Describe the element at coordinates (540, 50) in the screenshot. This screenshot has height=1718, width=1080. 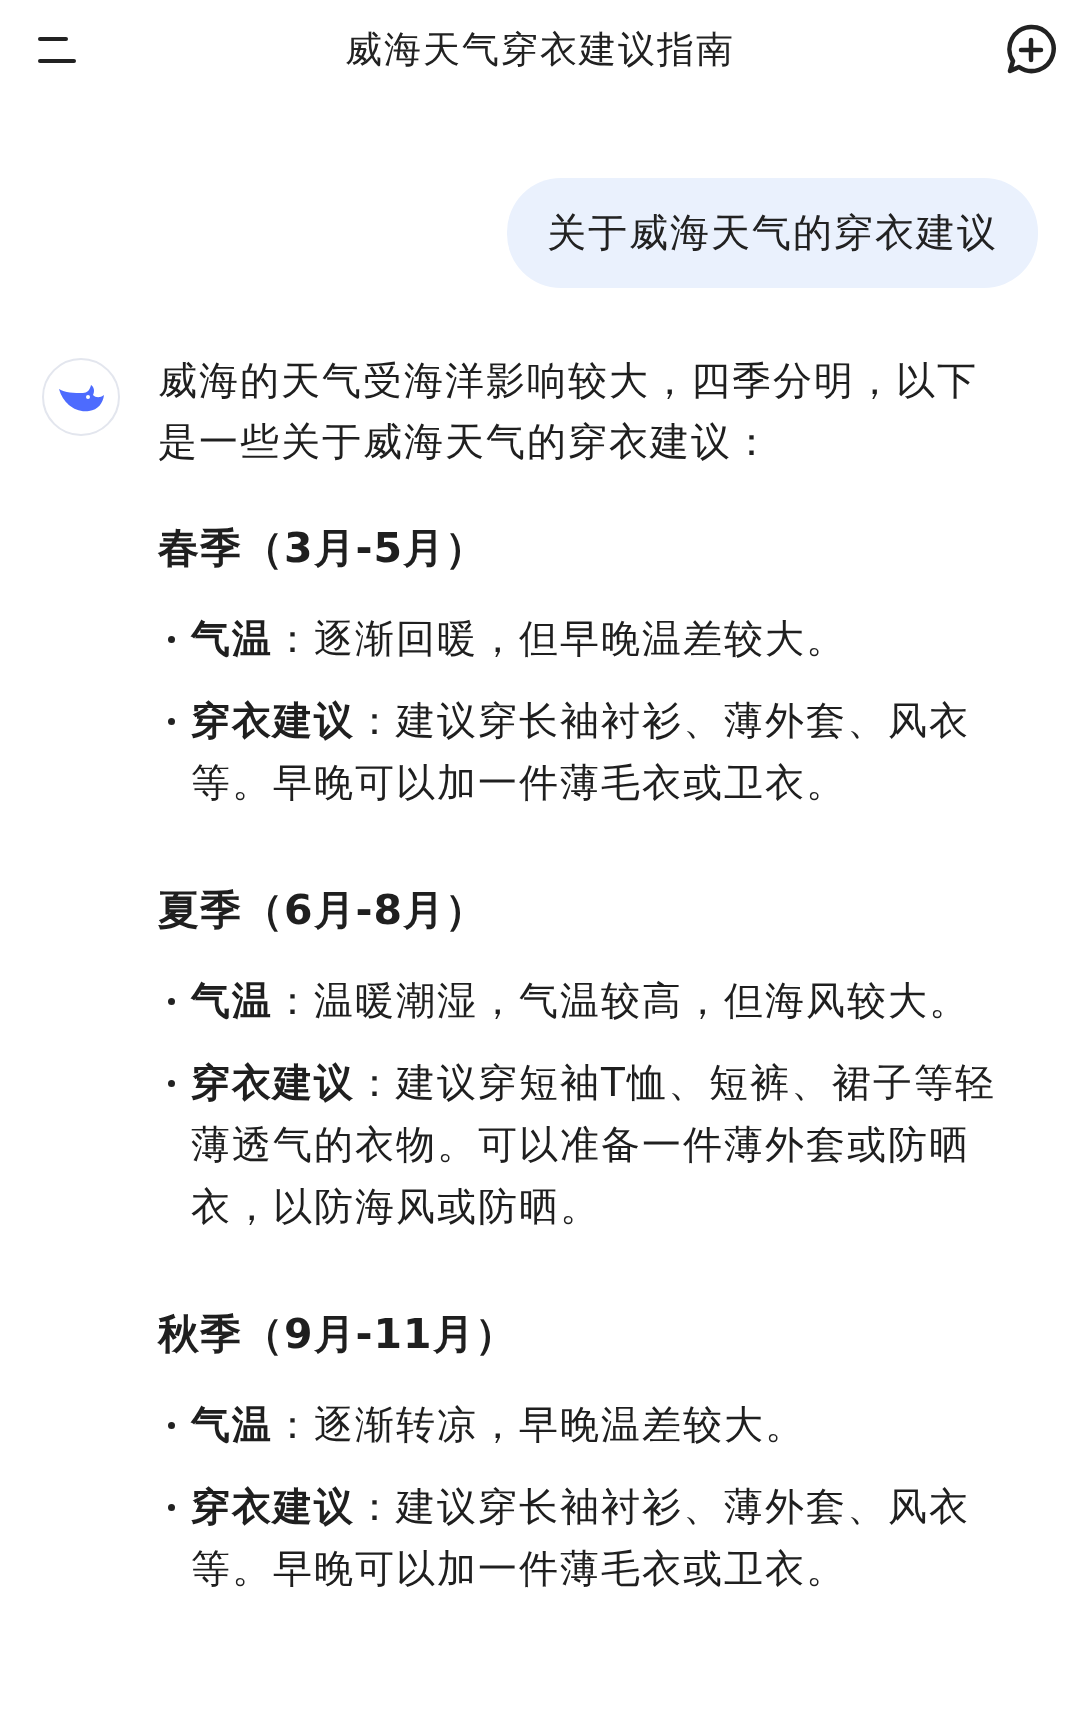
I see `chat-title: 威海天气穿衣建议指南` at that location.